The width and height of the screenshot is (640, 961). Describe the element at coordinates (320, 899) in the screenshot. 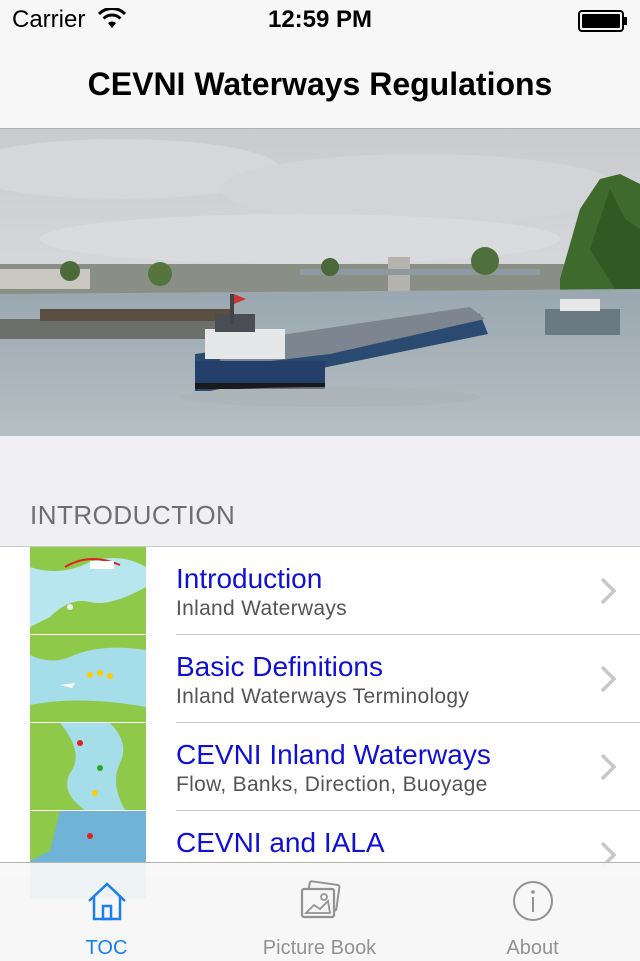

I see `photos-icon` at that location.